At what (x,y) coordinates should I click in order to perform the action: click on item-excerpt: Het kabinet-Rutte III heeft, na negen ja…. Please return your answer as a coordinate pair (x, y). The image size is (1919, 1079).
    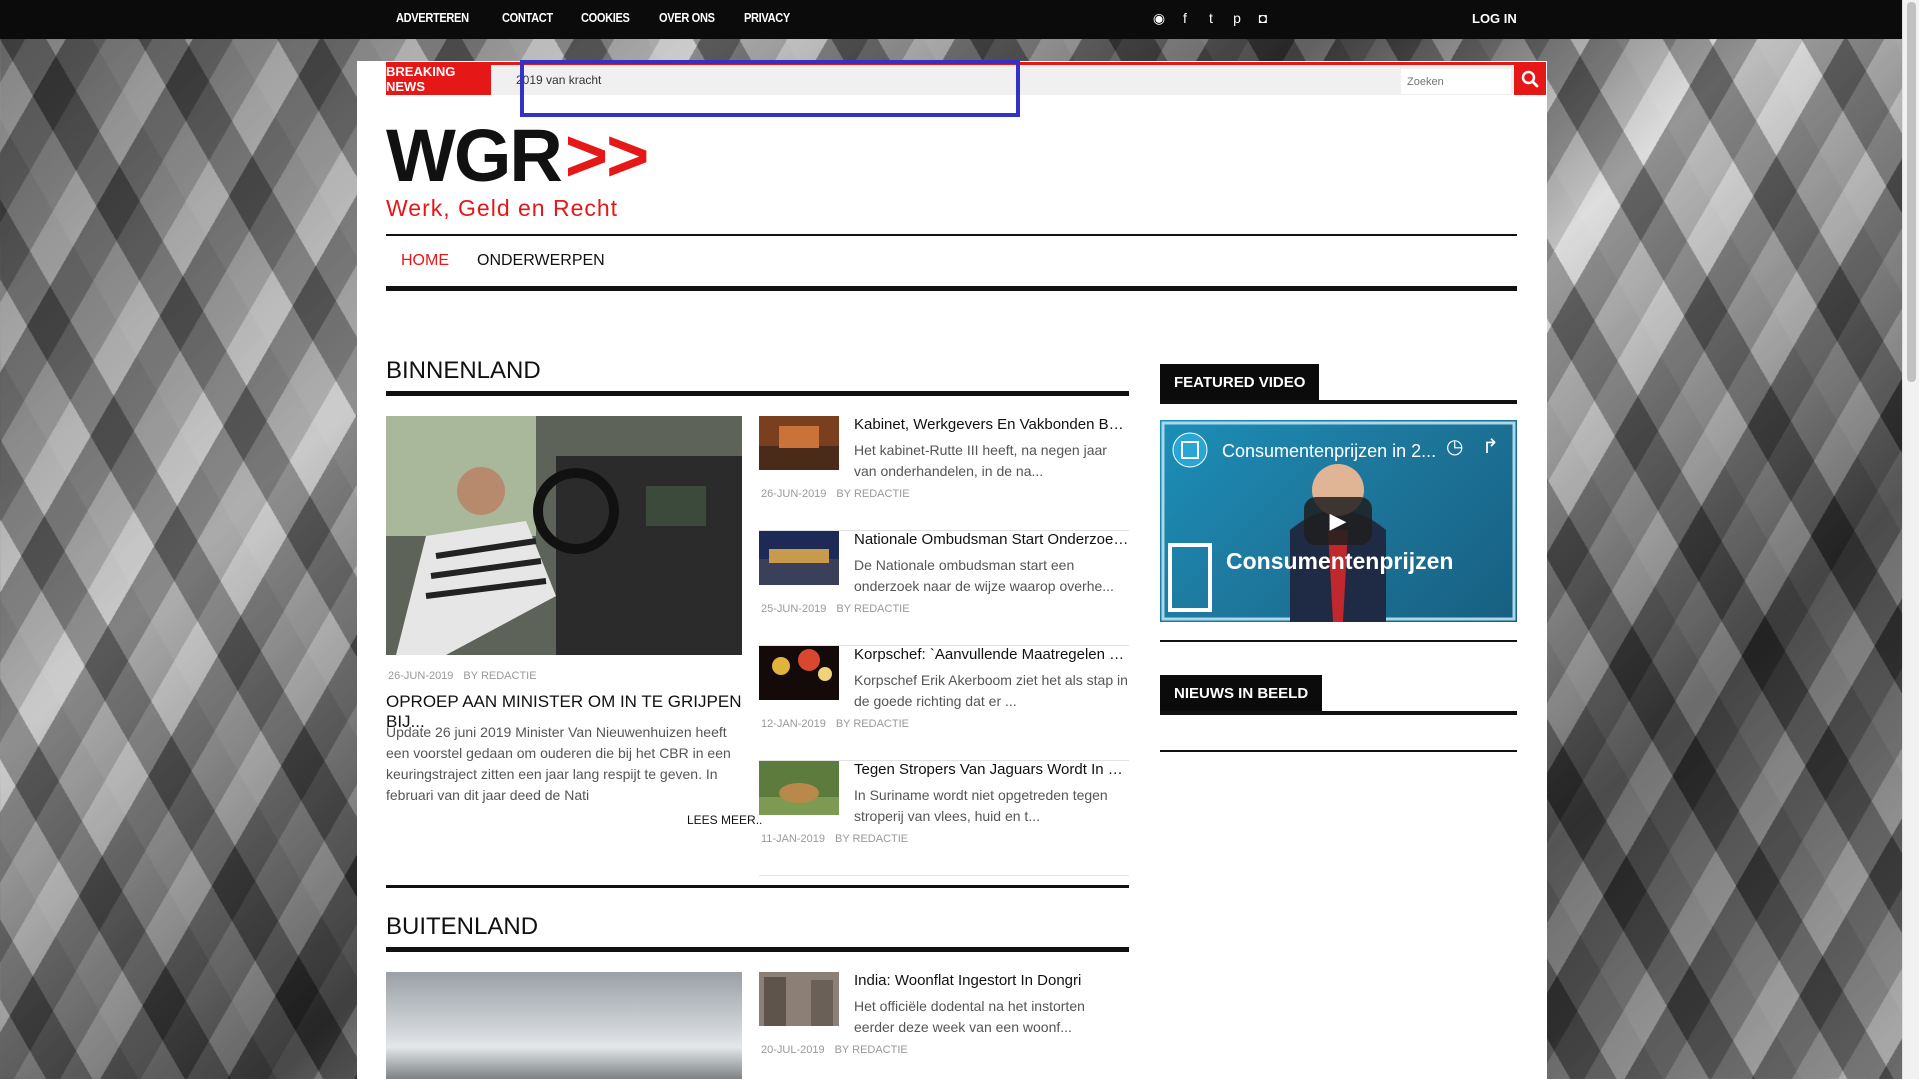
    Looking at the image, I should click on (980, 460).